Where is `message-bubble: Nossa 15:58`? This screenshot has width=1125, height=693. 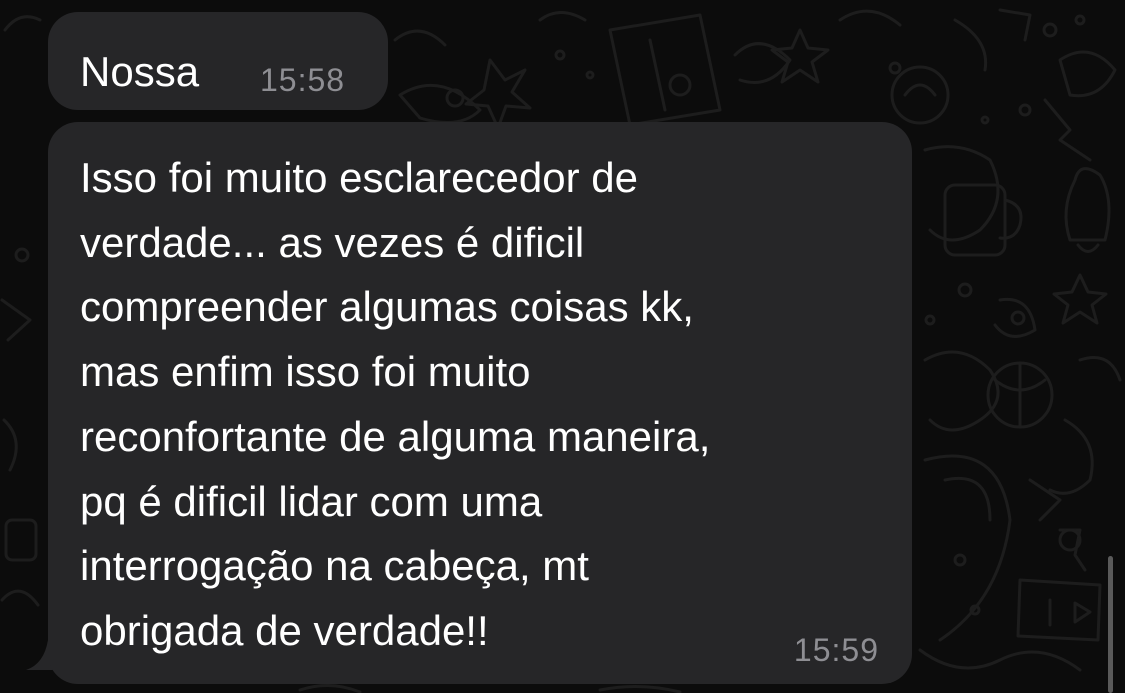 message-bubble: Nossa 15:58 is located at coordinates (218, 61).